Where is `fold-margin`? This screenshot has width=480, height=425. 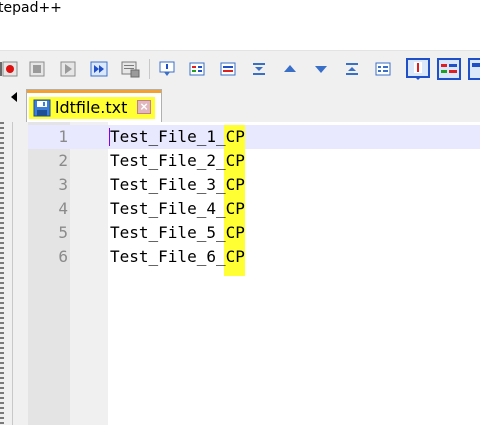 fold-margin is located at coordinates (89, 273).